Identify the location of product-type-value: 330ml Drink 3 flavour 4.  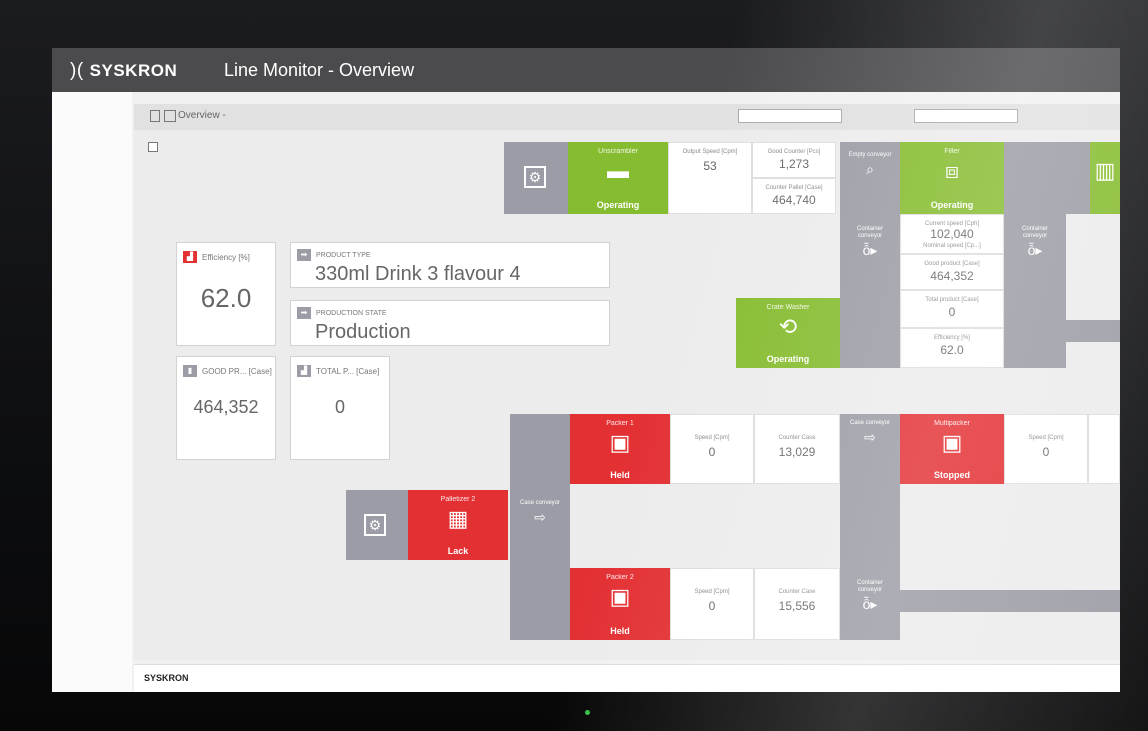
(418, 274).